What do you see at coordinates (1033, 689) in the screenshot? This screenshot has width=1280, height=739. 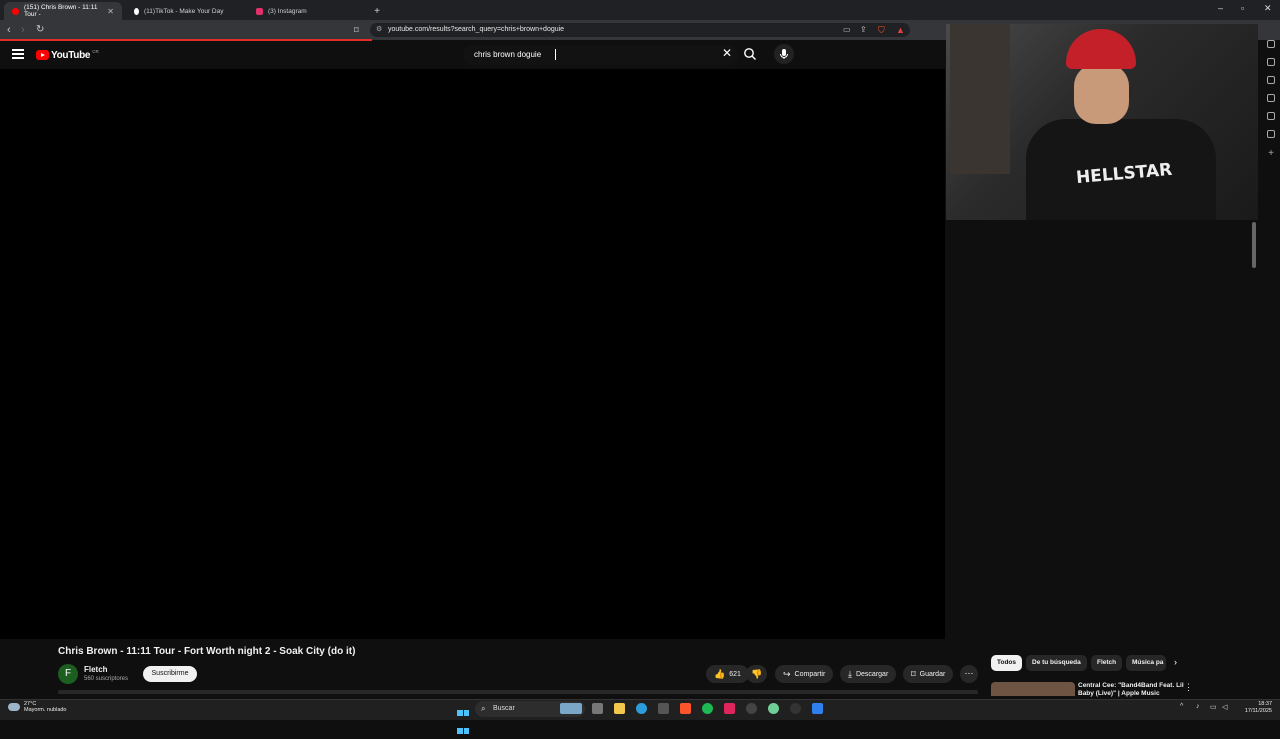 I see `recommendation-thumbnail` at bounding box center [1033, 689].